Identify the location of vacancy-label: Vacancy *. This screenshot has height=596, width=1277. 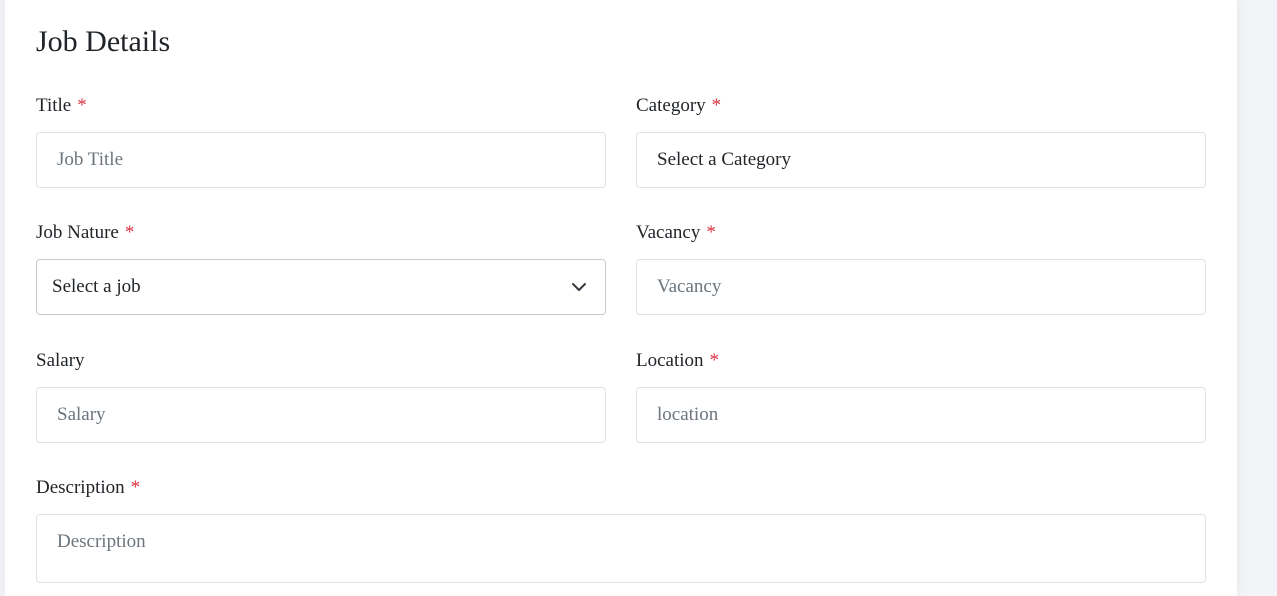
(676, 233).